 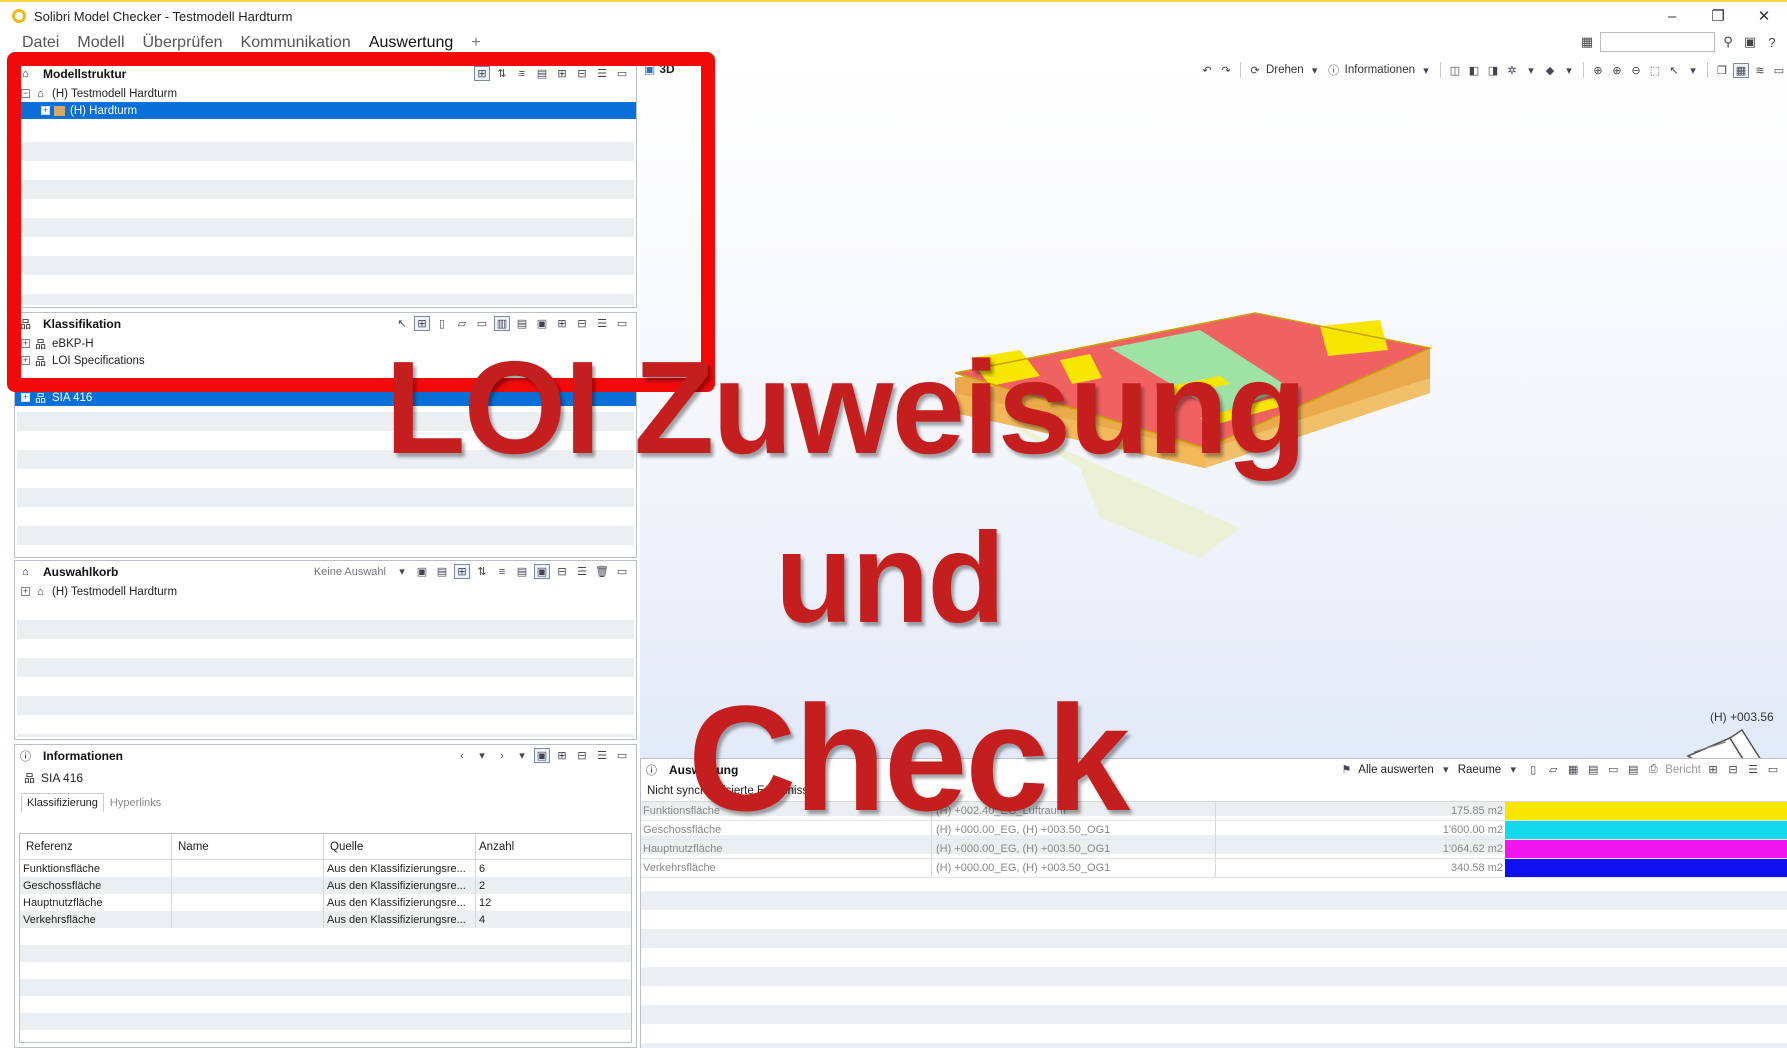 I want to click on cell-anzahl: 4, so click(x=482, y=919).